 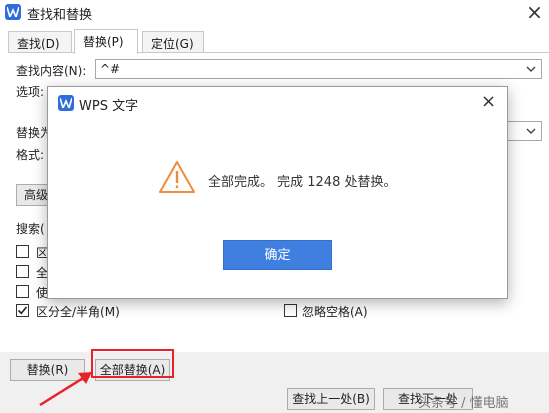 What do you see at coordinates (51, 71) in the screenshot?
I see `find-label: 查找内容(N):` at bounding box center [51, 71].